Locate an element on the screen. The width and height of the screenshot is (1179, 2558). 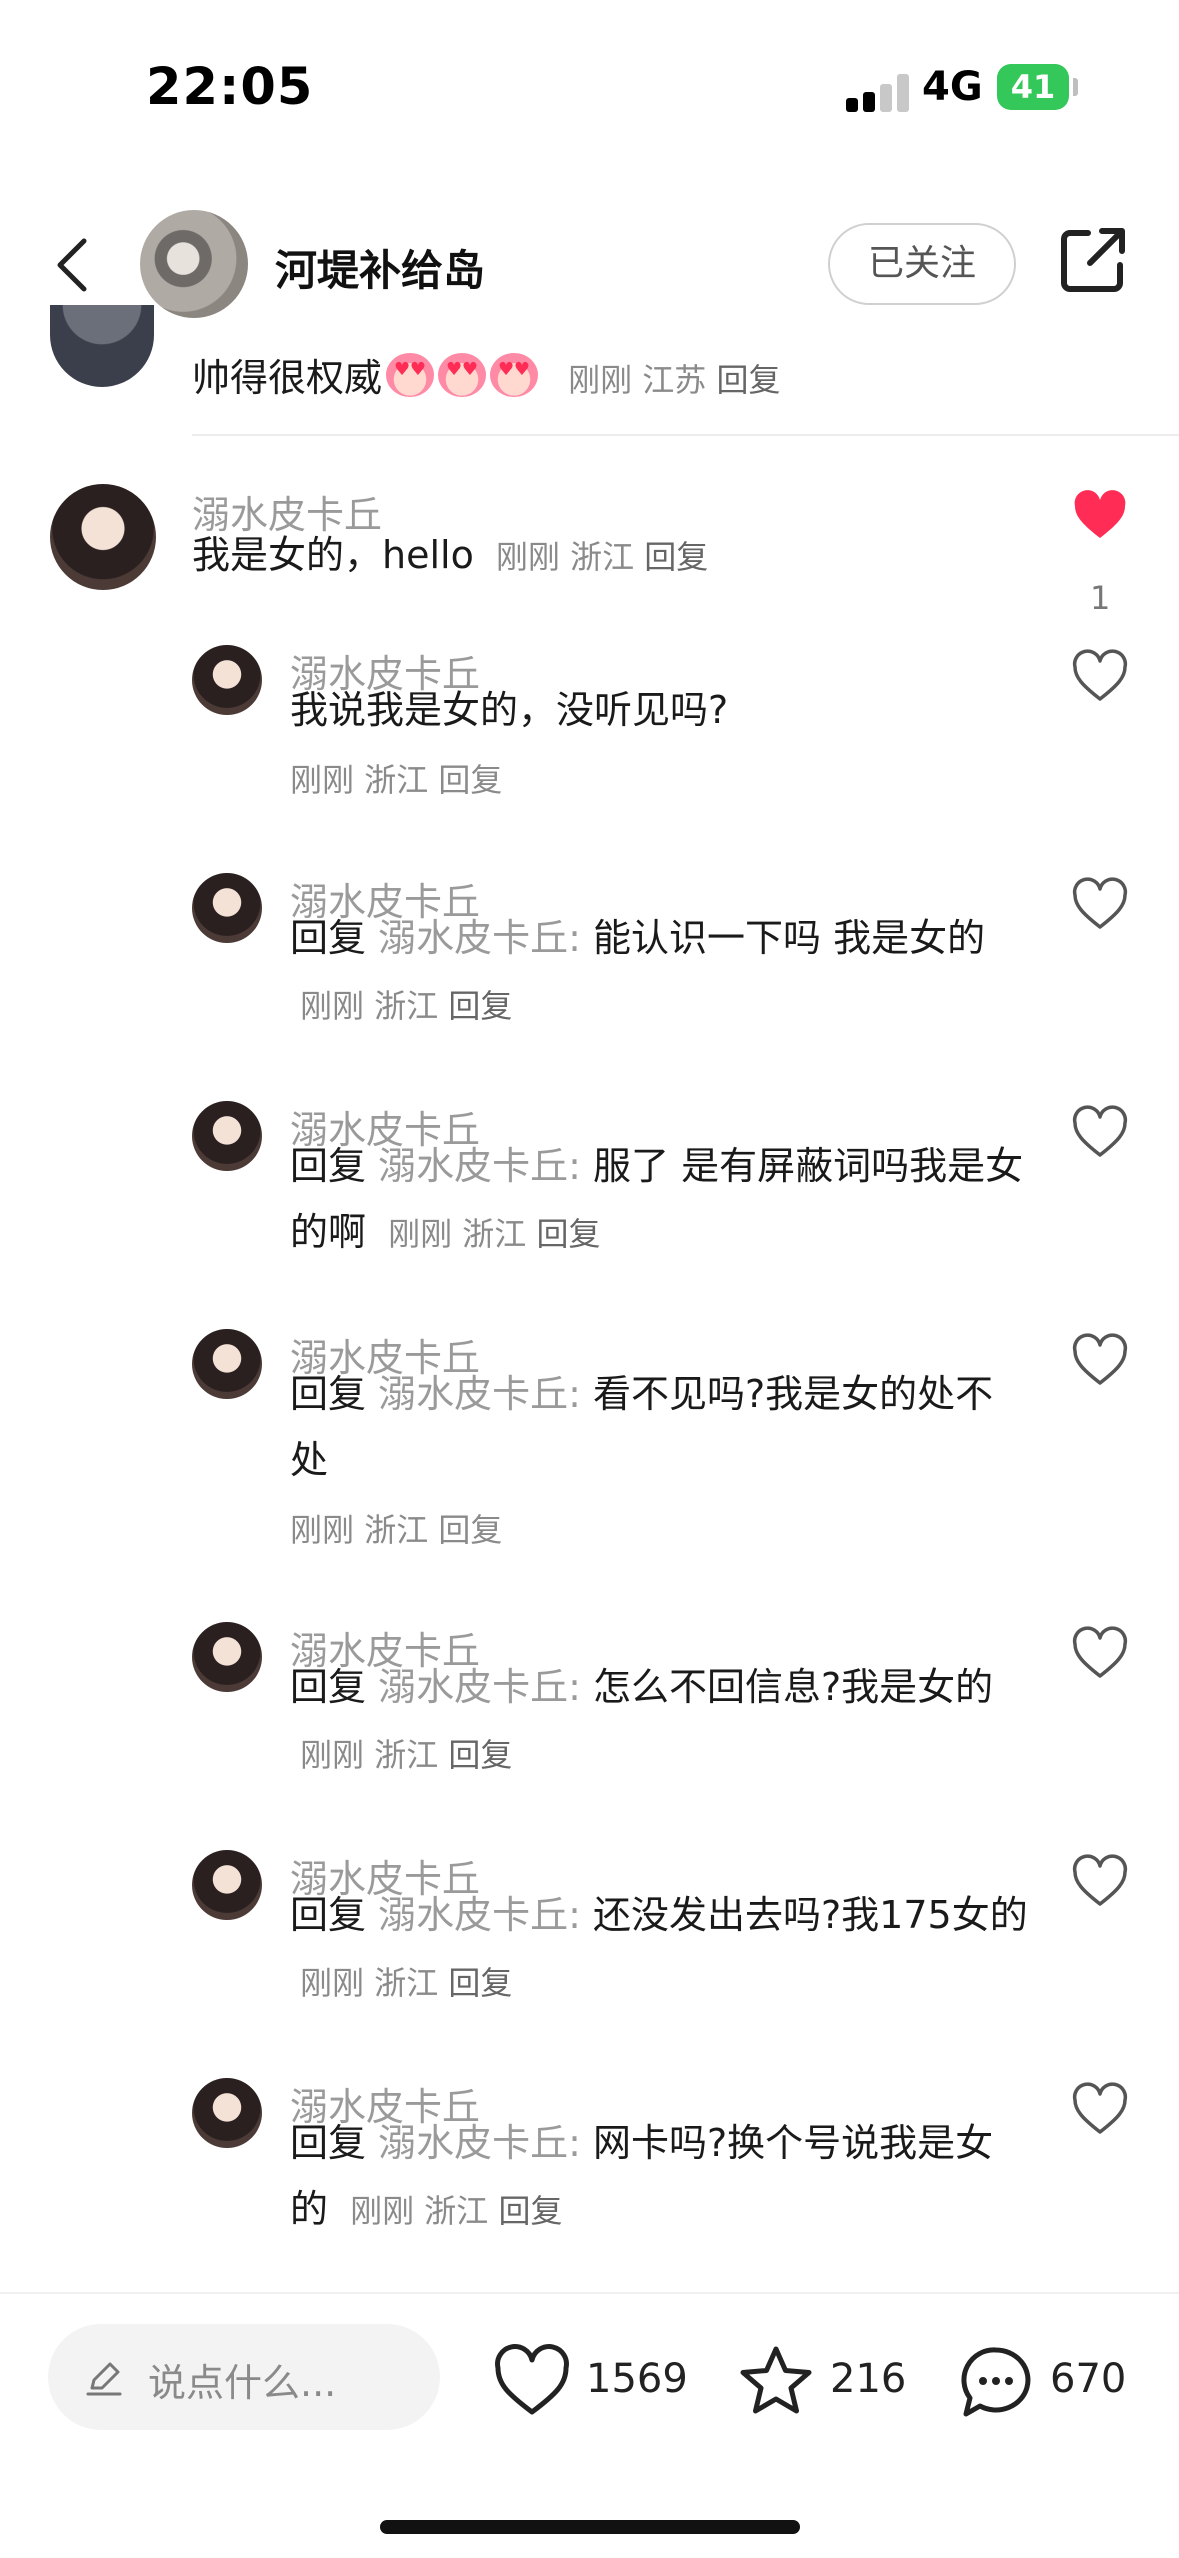
reply-item: 溺水皮卡丘 回复 溺水皮卡丘: 能认识一下吗 我是女的 刚刚 浙江 回复 is located at coordinates (589, 983).